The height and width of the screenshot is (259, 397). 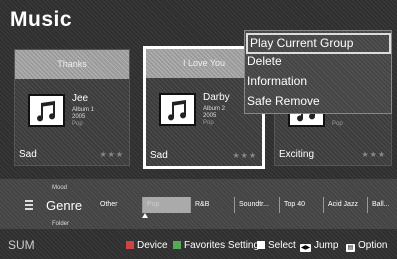 I want to click on favorites-hint: Favorites Setting, so click(x=216, y=245).